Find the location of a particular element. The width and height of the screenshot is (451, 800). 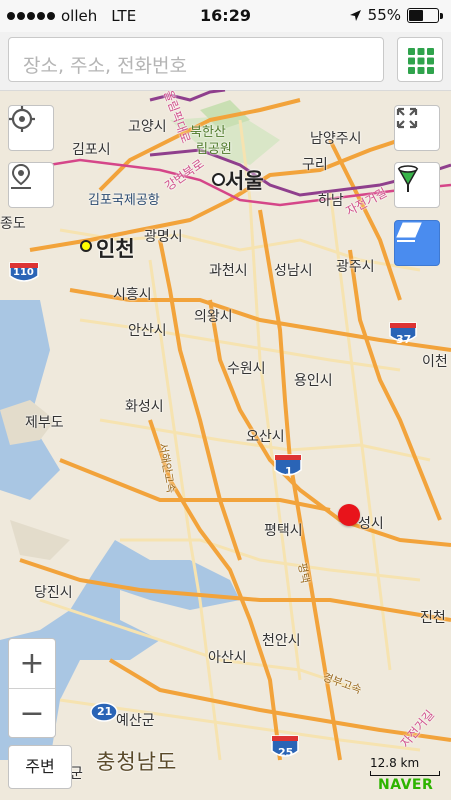

map-pin-button is located at coordinates (31, 185).